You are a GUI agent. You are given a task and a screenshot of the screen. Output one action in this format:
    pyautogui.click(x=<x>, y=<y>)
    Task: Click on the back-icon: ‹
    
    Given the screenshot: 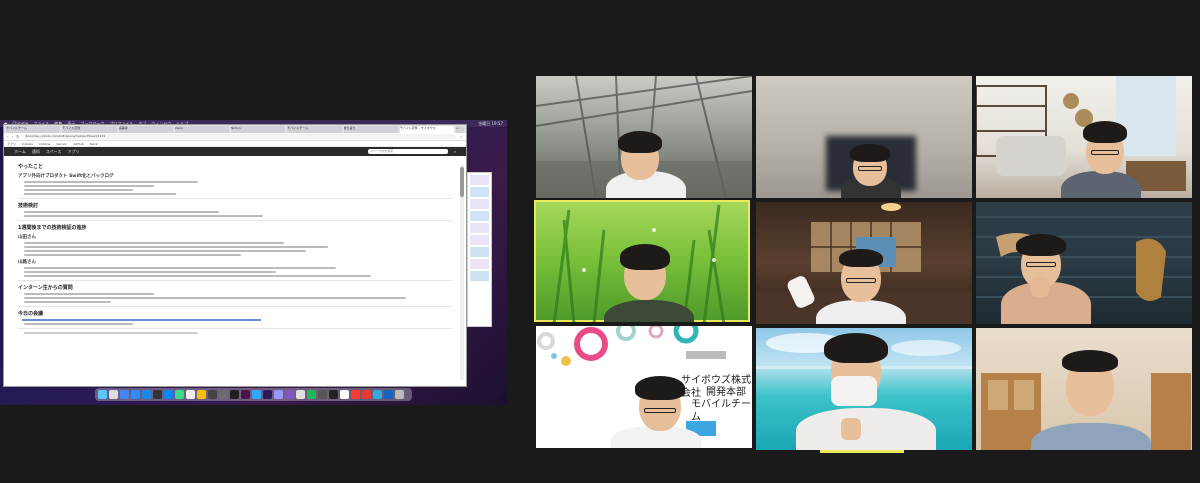 What is the action you would take?
    pyautogui.click(x=8, y=136)
    